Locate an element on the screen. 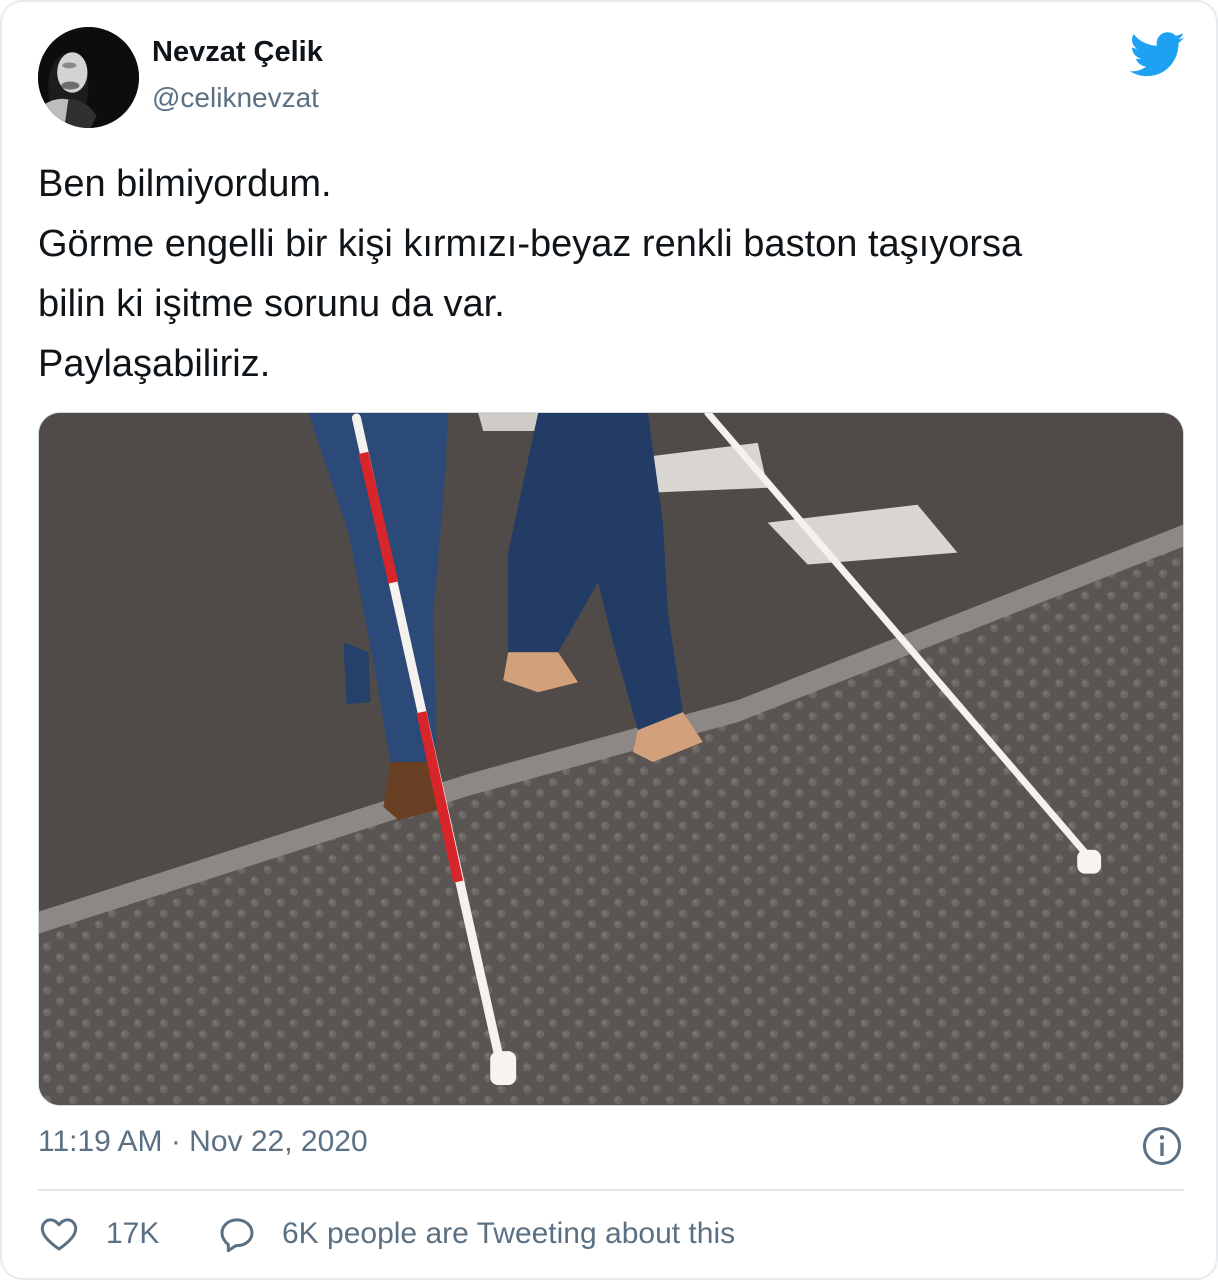 The image size is (1218, 1280). avatar is located at coordinates (88, 77).